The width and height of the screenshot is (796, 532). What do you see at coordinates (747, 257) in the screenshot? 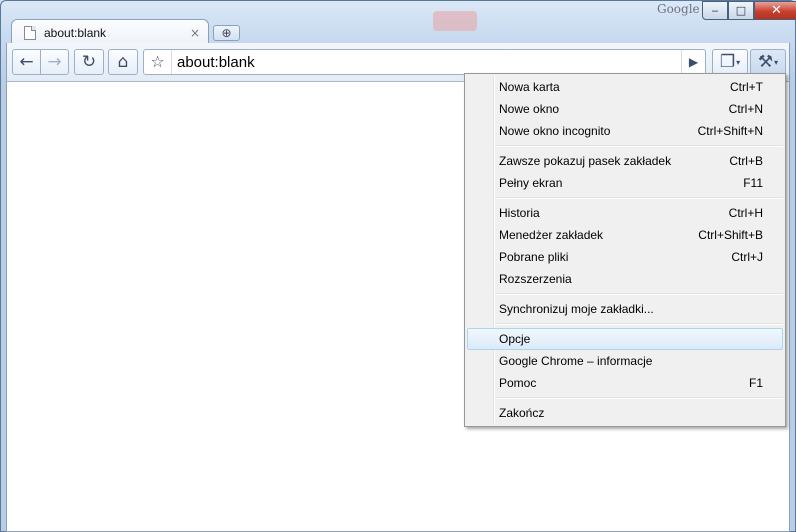
I see `menu-item-shortcut: Ctrl+J` at bounding box center [747, 257].